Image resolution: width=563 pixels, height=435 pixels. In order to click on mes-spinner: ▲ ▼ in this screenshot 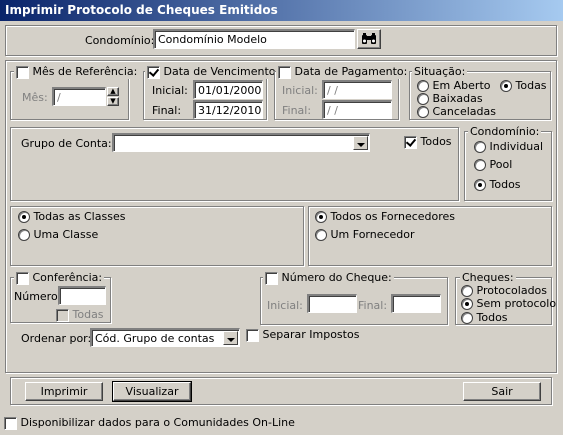, I will do `click(113, 96)`.